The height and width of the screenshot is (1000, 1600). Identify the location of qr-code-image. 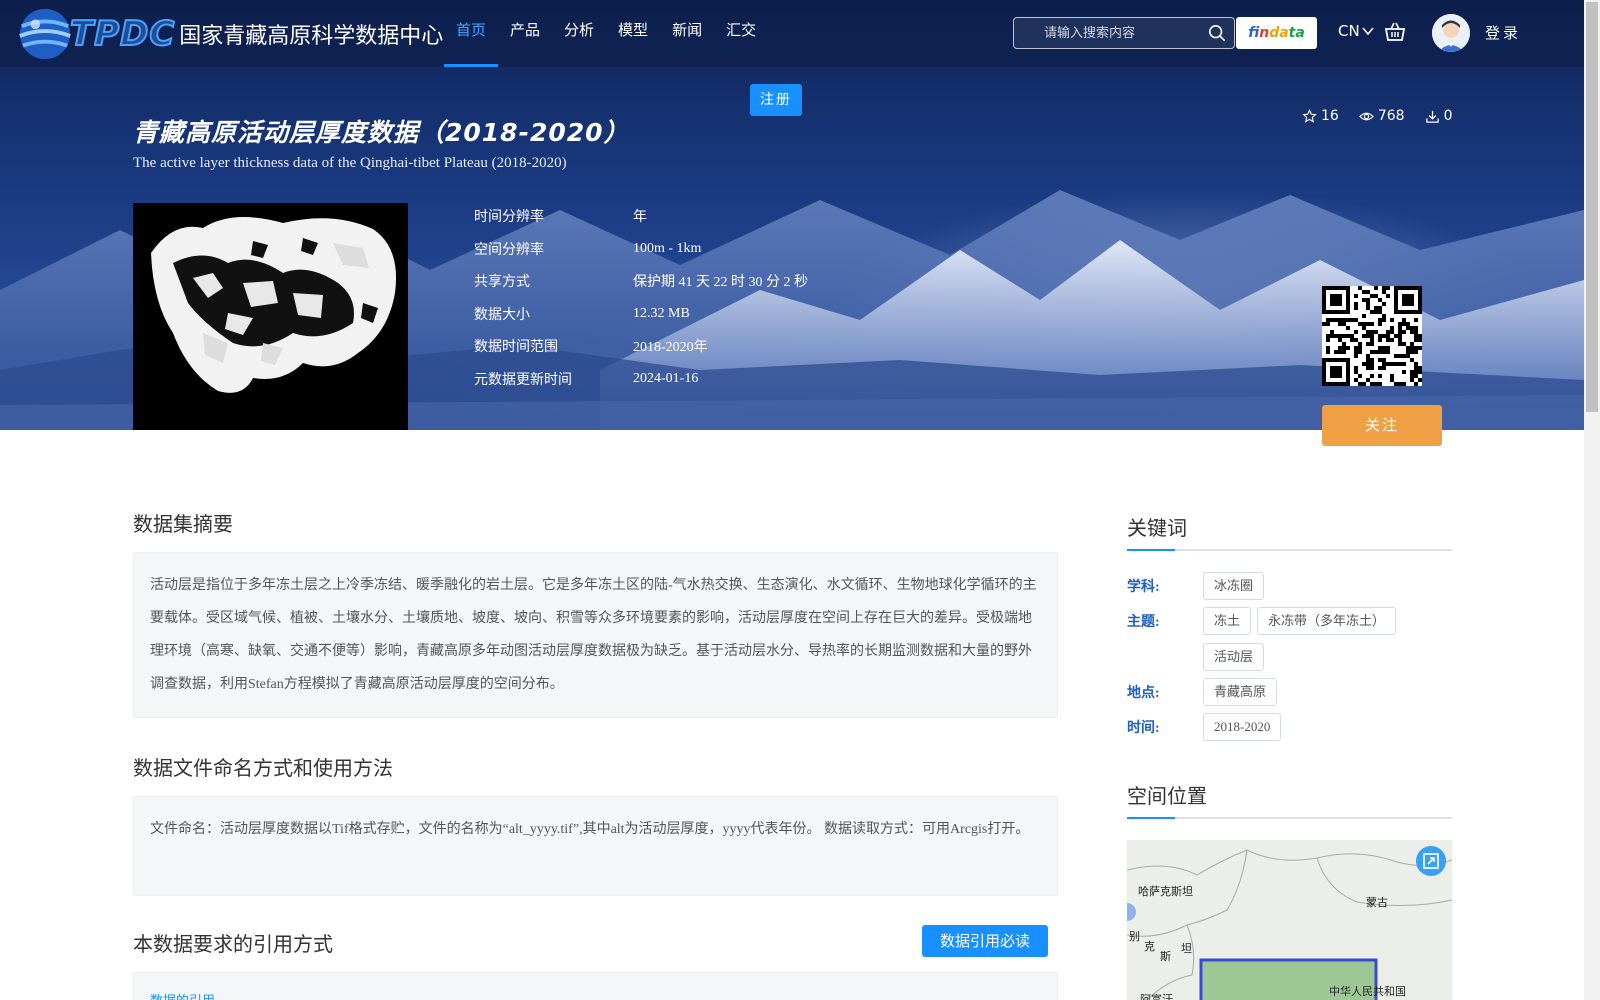
(1372, 336).